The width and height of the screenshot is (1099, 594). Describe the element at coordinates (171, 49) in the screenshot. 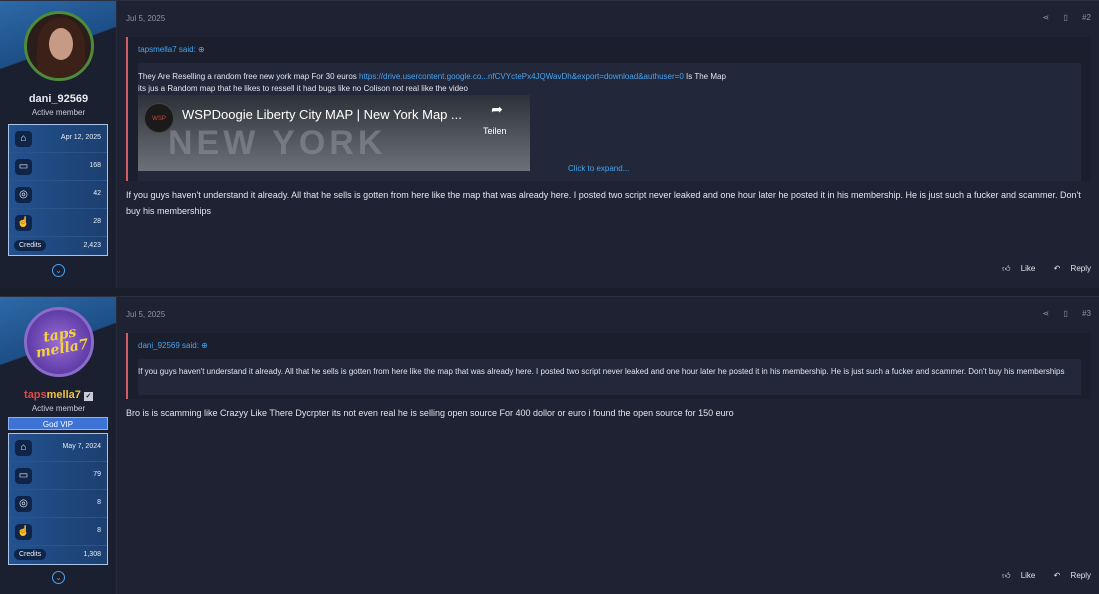

I see `quote-author: tapsmella7 said: ⊕` at that location.